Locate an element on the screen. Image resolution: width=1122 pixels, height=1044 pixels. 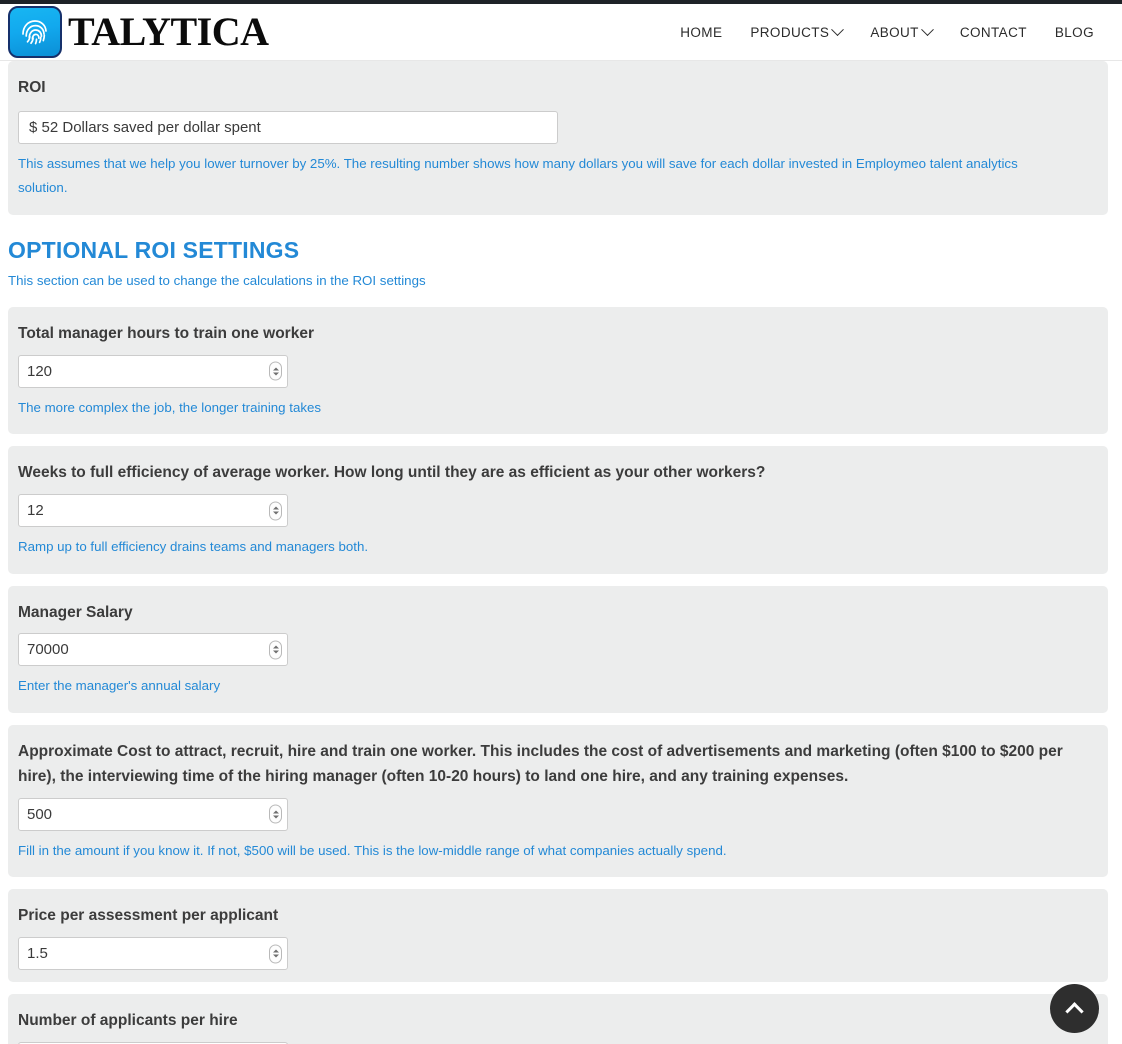
manager-hours-input is located at coordinates (153, 371).